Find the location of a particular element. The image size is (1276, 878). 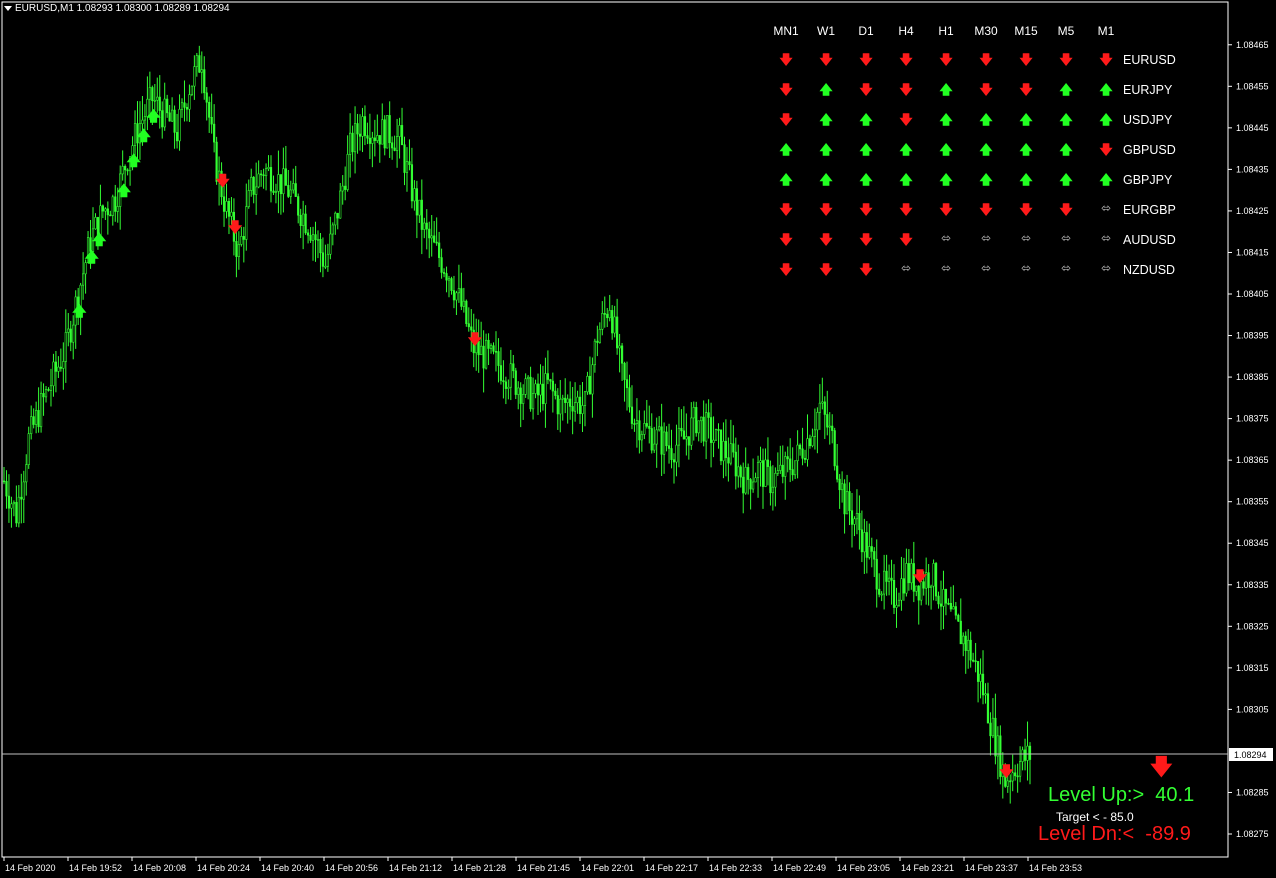

timeframe-header: W1 is located at coordinates (826, 31).